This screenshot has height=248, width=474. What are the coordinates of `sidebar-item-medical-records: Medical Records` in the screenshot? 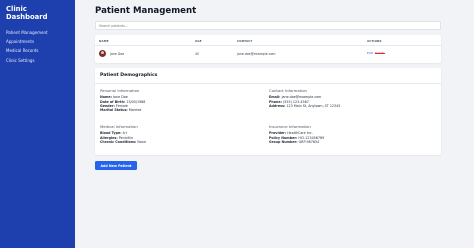 It's located at (40, 51).